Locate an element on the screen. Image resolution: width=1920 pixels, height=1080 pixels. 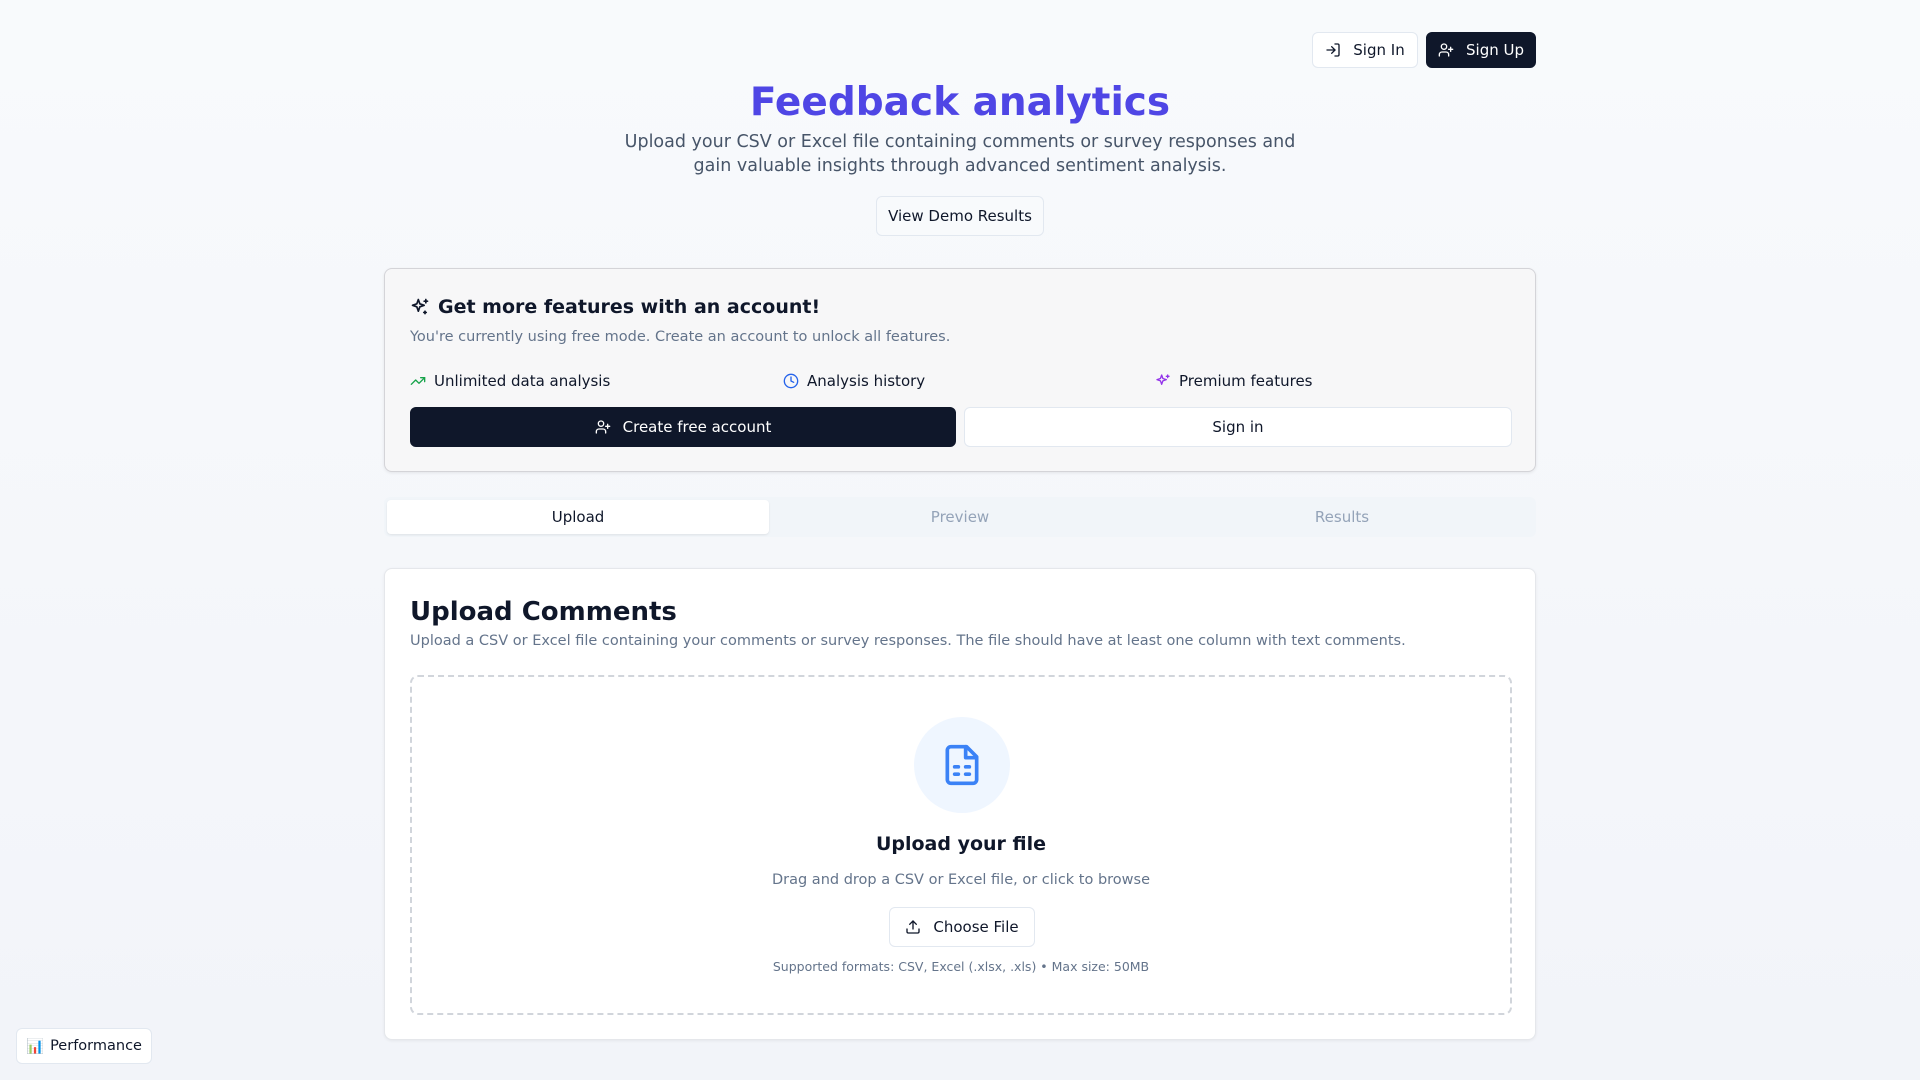
step-tabs: Upload Preview Results is located at coordinates (960, 517).